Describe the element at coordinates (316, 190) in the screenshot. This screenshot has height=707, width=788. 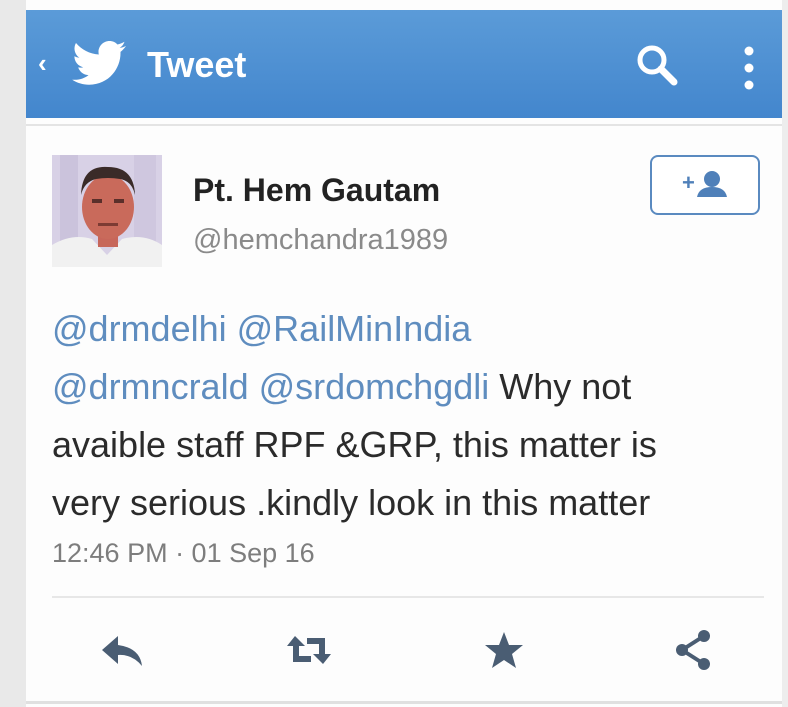
I see `author-name: Pt. Hem Gautam` at that location.